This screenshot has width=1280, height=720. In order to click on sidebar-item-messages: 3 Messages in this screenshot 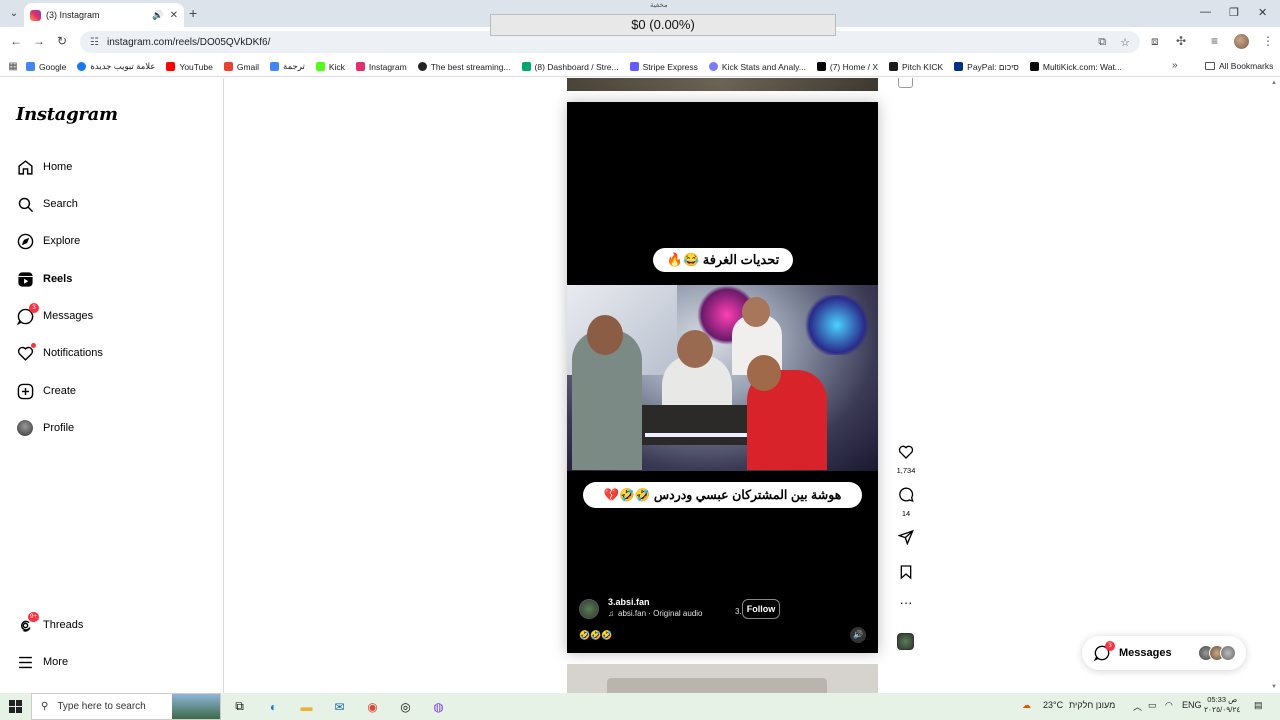, I will do `click(54, 315)`.